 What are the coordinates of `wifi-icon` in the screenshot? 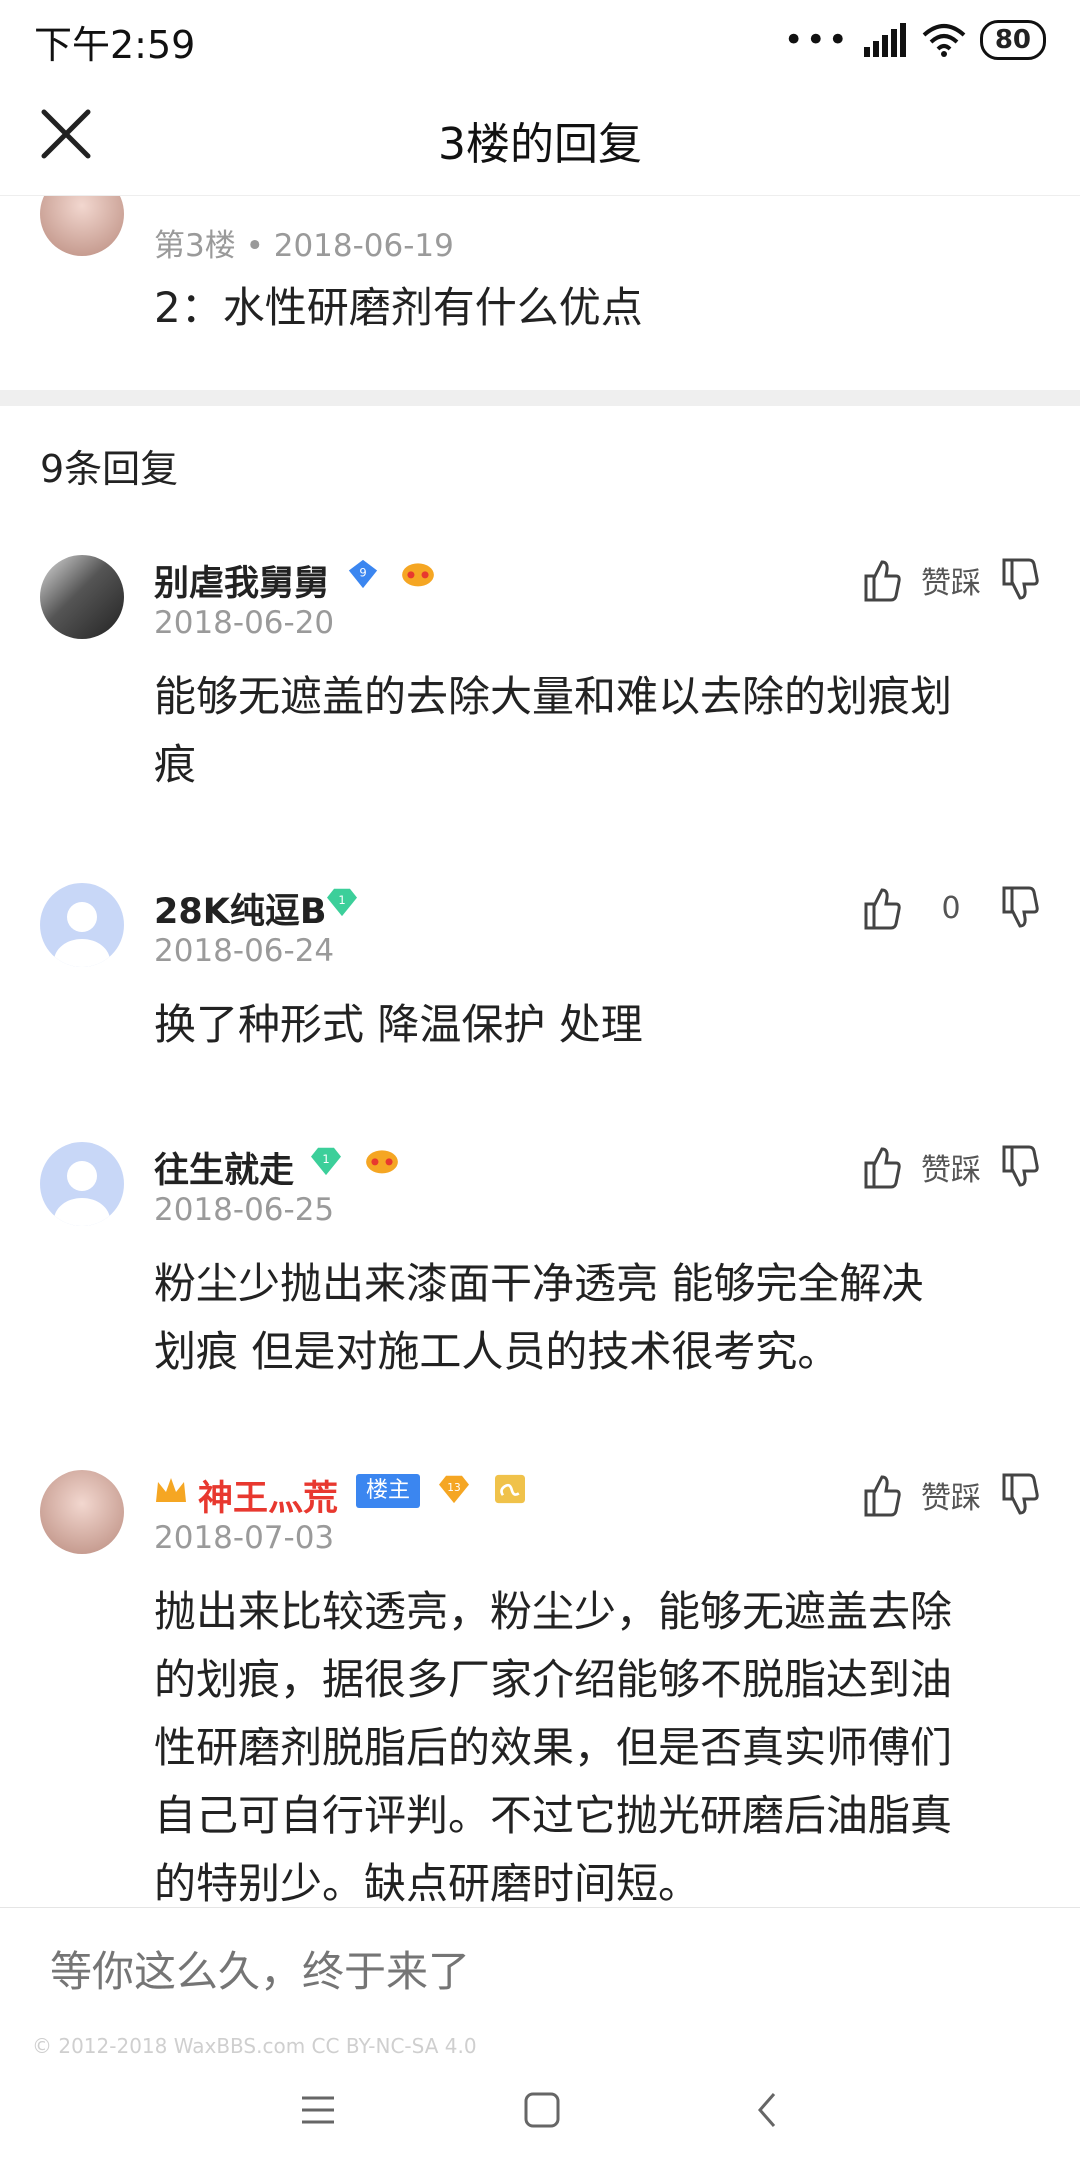 It's located at (944, 40).